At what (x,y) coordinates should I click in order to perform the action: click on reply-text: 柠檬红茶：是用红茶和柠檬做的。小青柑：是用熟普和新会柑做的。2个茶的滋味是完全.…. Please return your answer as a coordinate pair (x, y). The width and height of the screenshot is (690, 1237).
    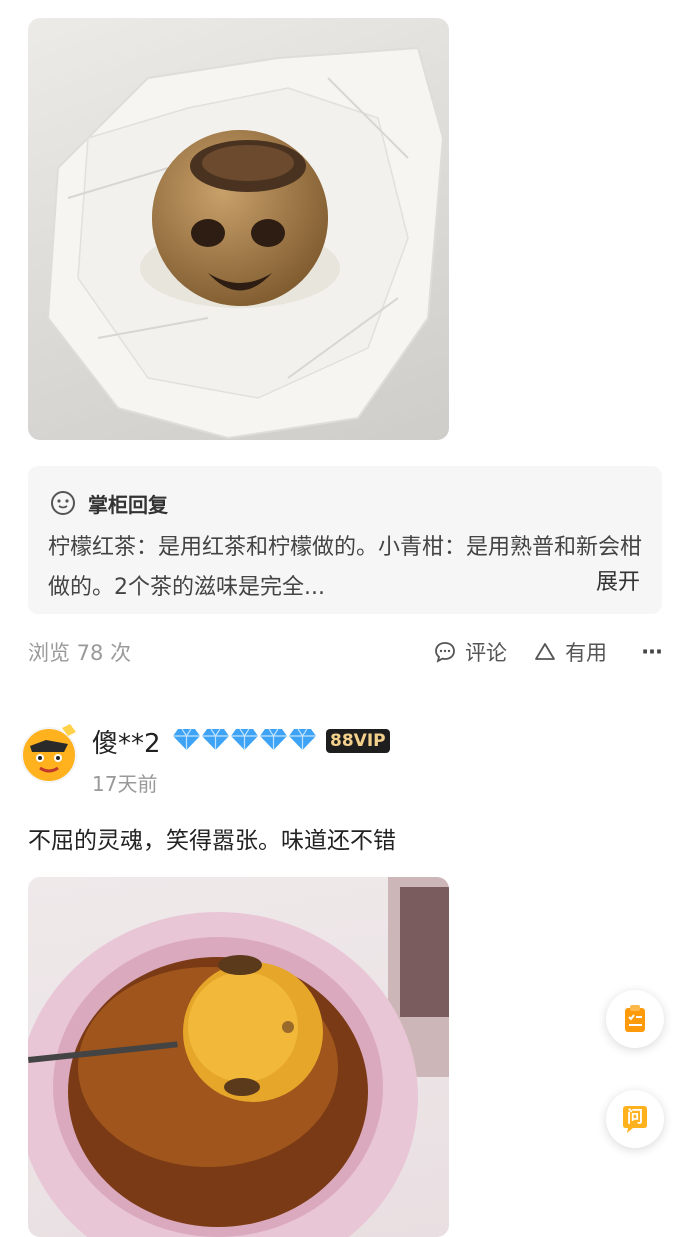
    Looking at the image, I should click on (345, 567).